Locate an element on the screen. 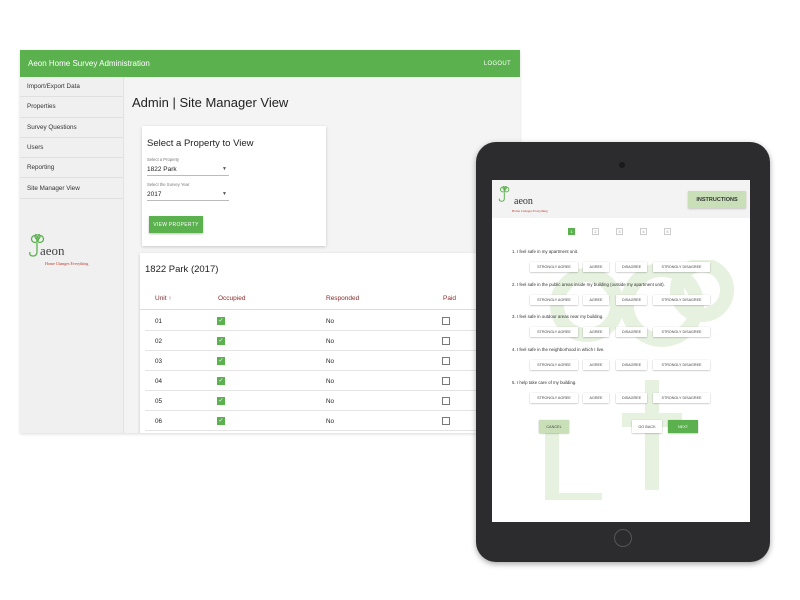  q1-strongly-disagree-button: STRONGLY DISAGREE is located at coordinates (681, 267).